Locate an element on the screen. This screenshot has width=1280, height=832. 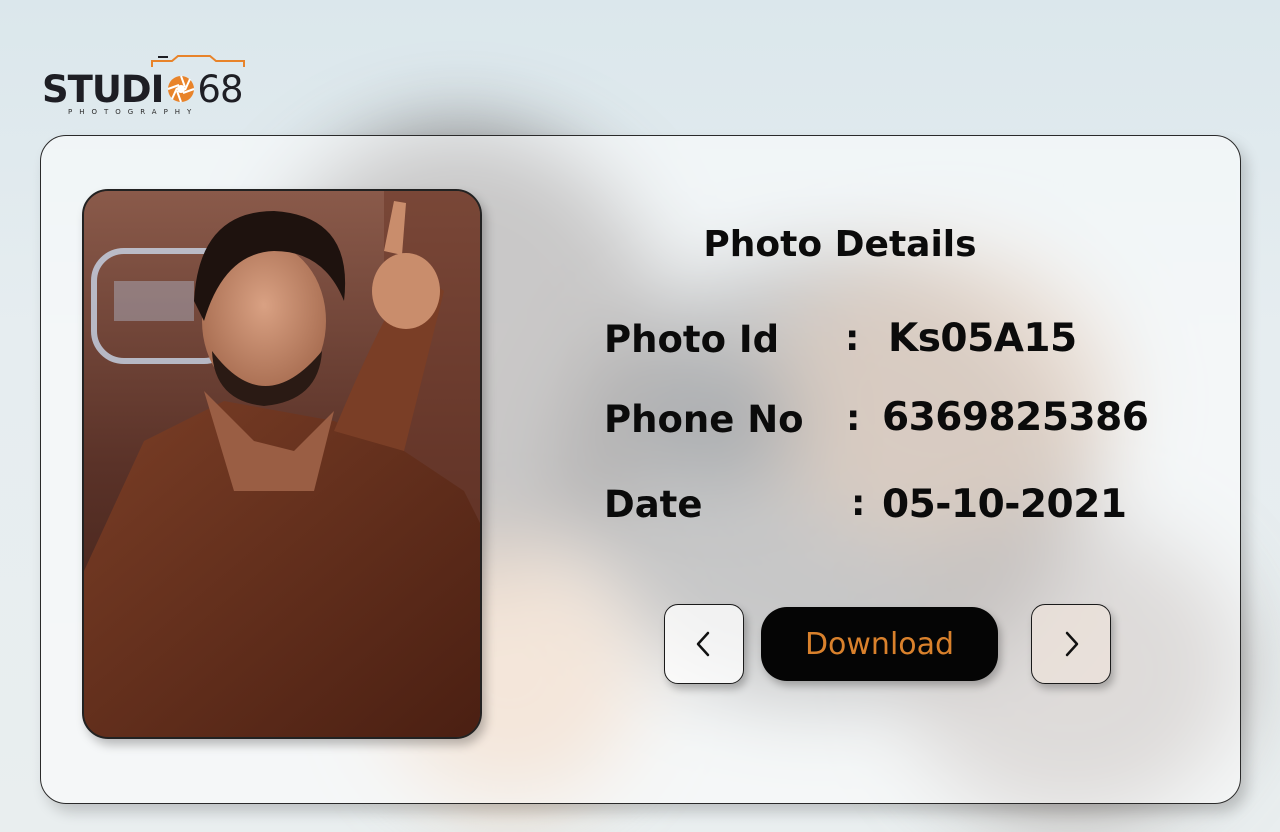
phone-no-value: 6369825386 is located at coordinates (1015, 417).